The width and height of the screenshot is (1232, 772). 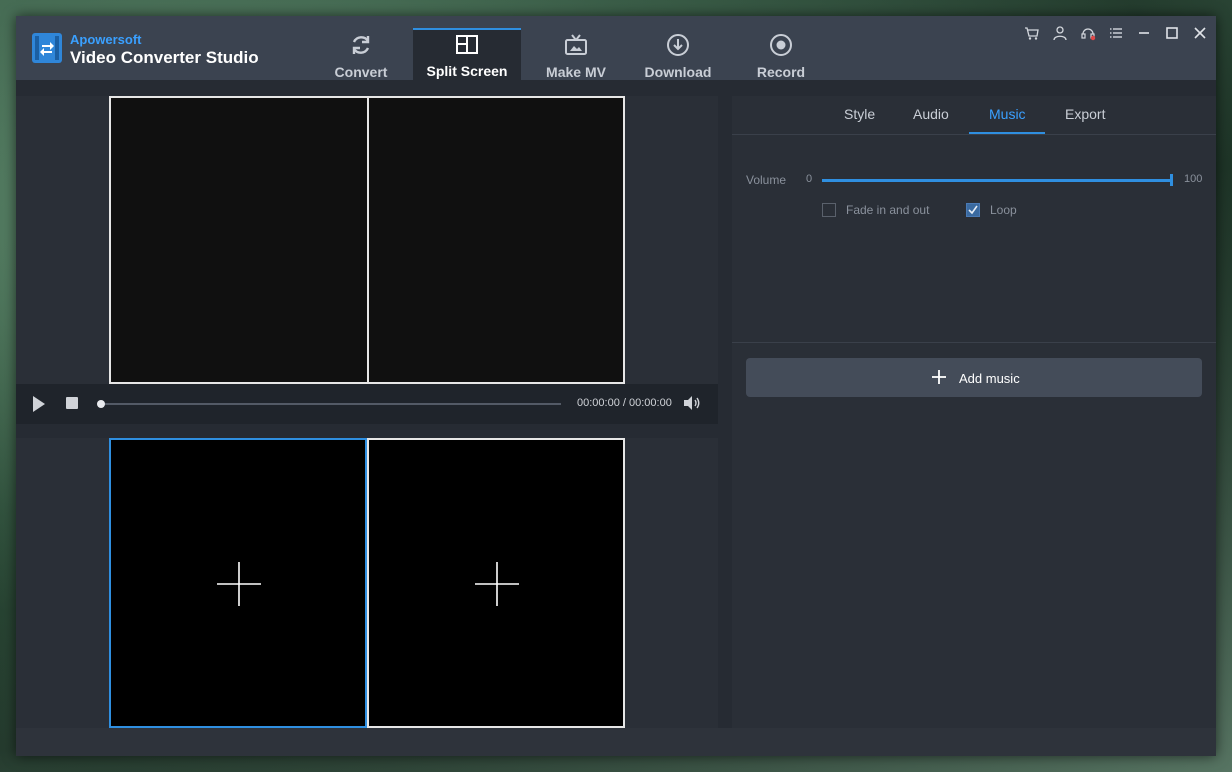 What do you see at coordinates (1200, 33) in the screenshot?
I see `close-icon` at bounding box center [1200, 33].